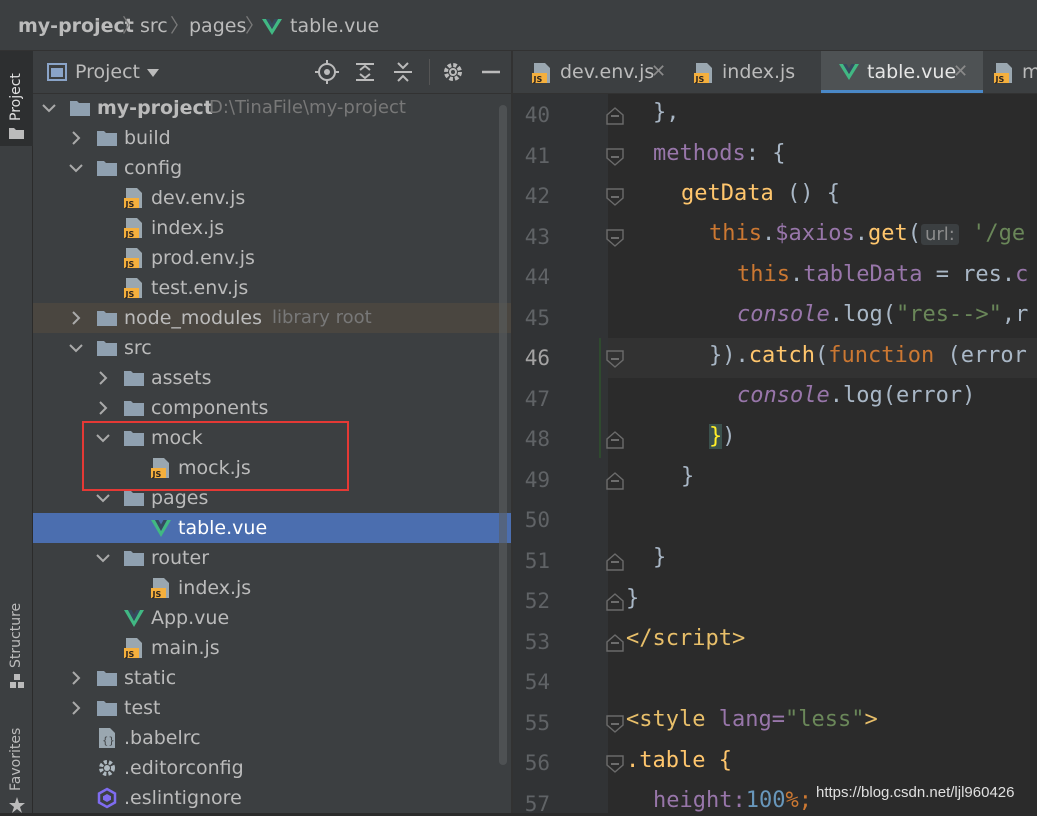 The width and height of the screenshot is (1037, 816). I want to click on tree-item-label: node_modules, so click(193, 318).